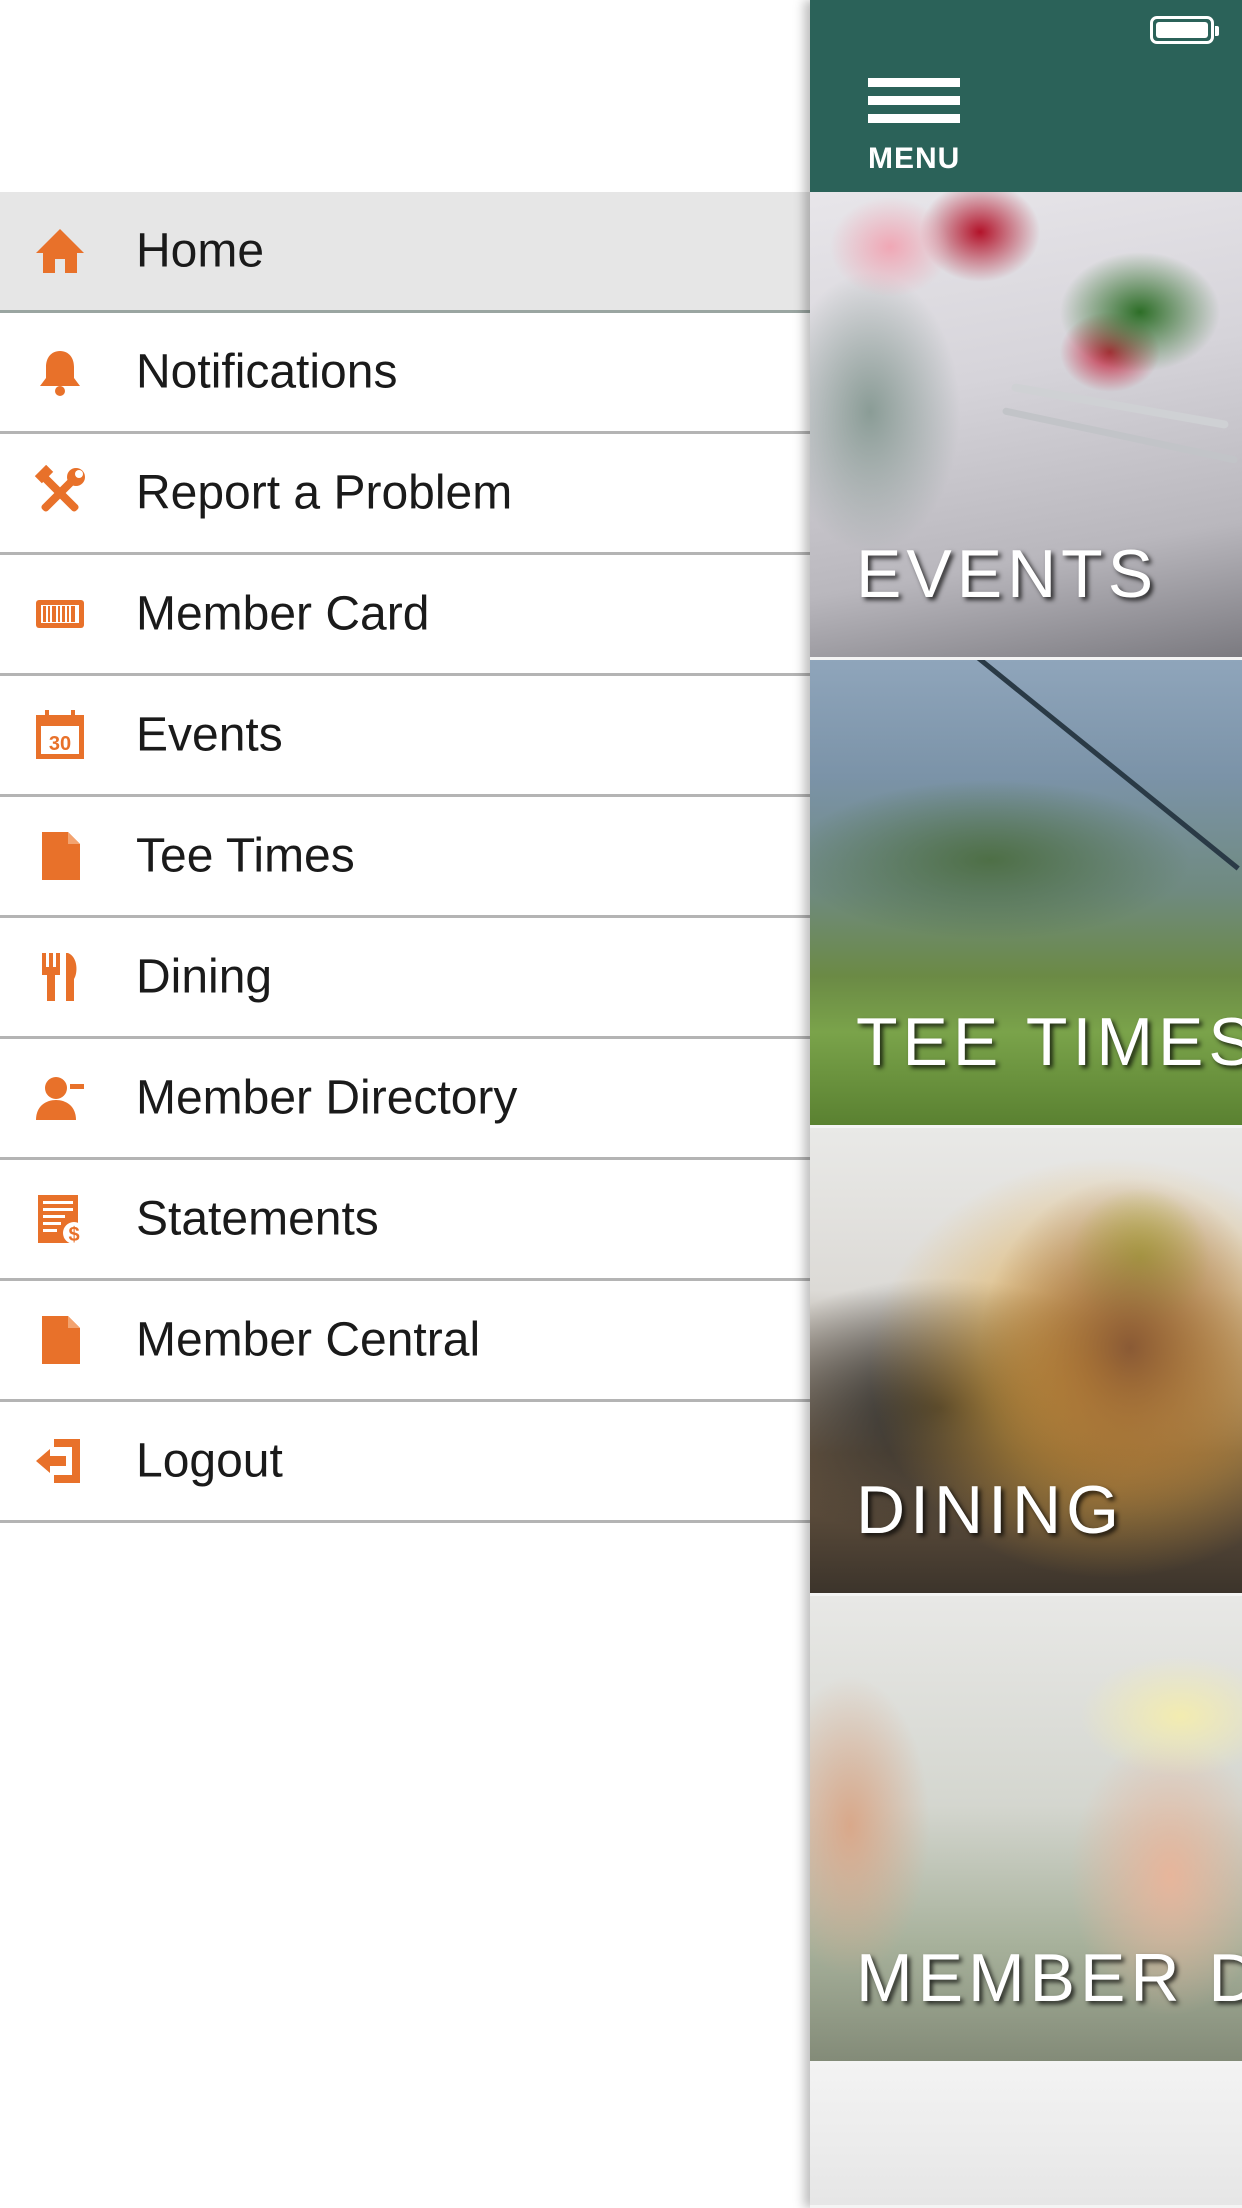  I want to click on drawer-item-logout: Logout, so click(405, 1462).